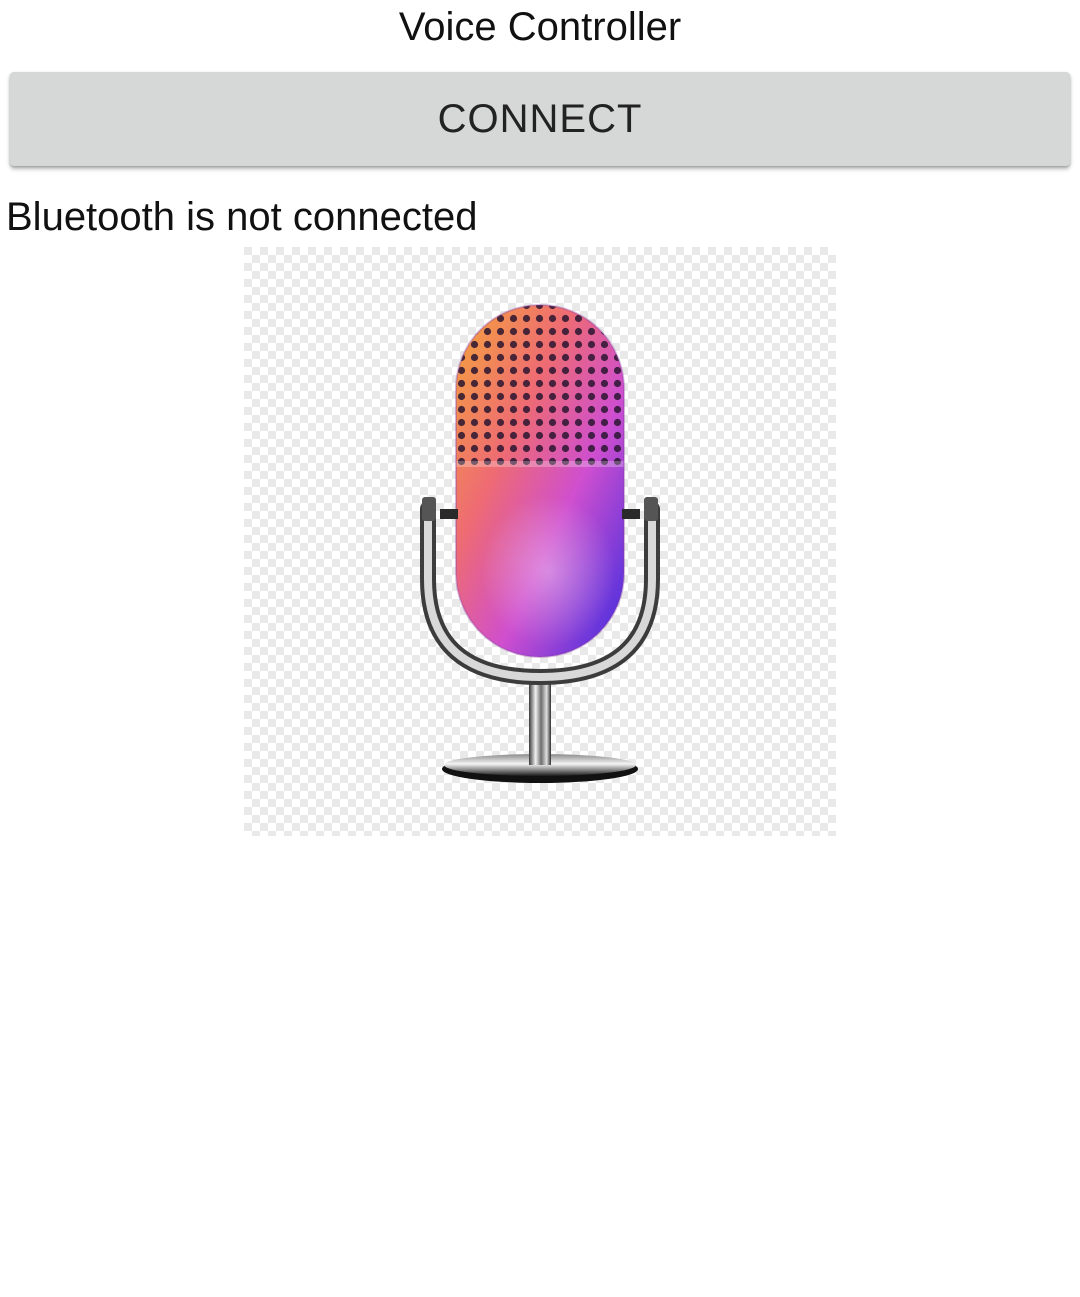 This screenshot has width=1080, height=1297. I want to click on connect-button: CONNECT, so click(540, 119).